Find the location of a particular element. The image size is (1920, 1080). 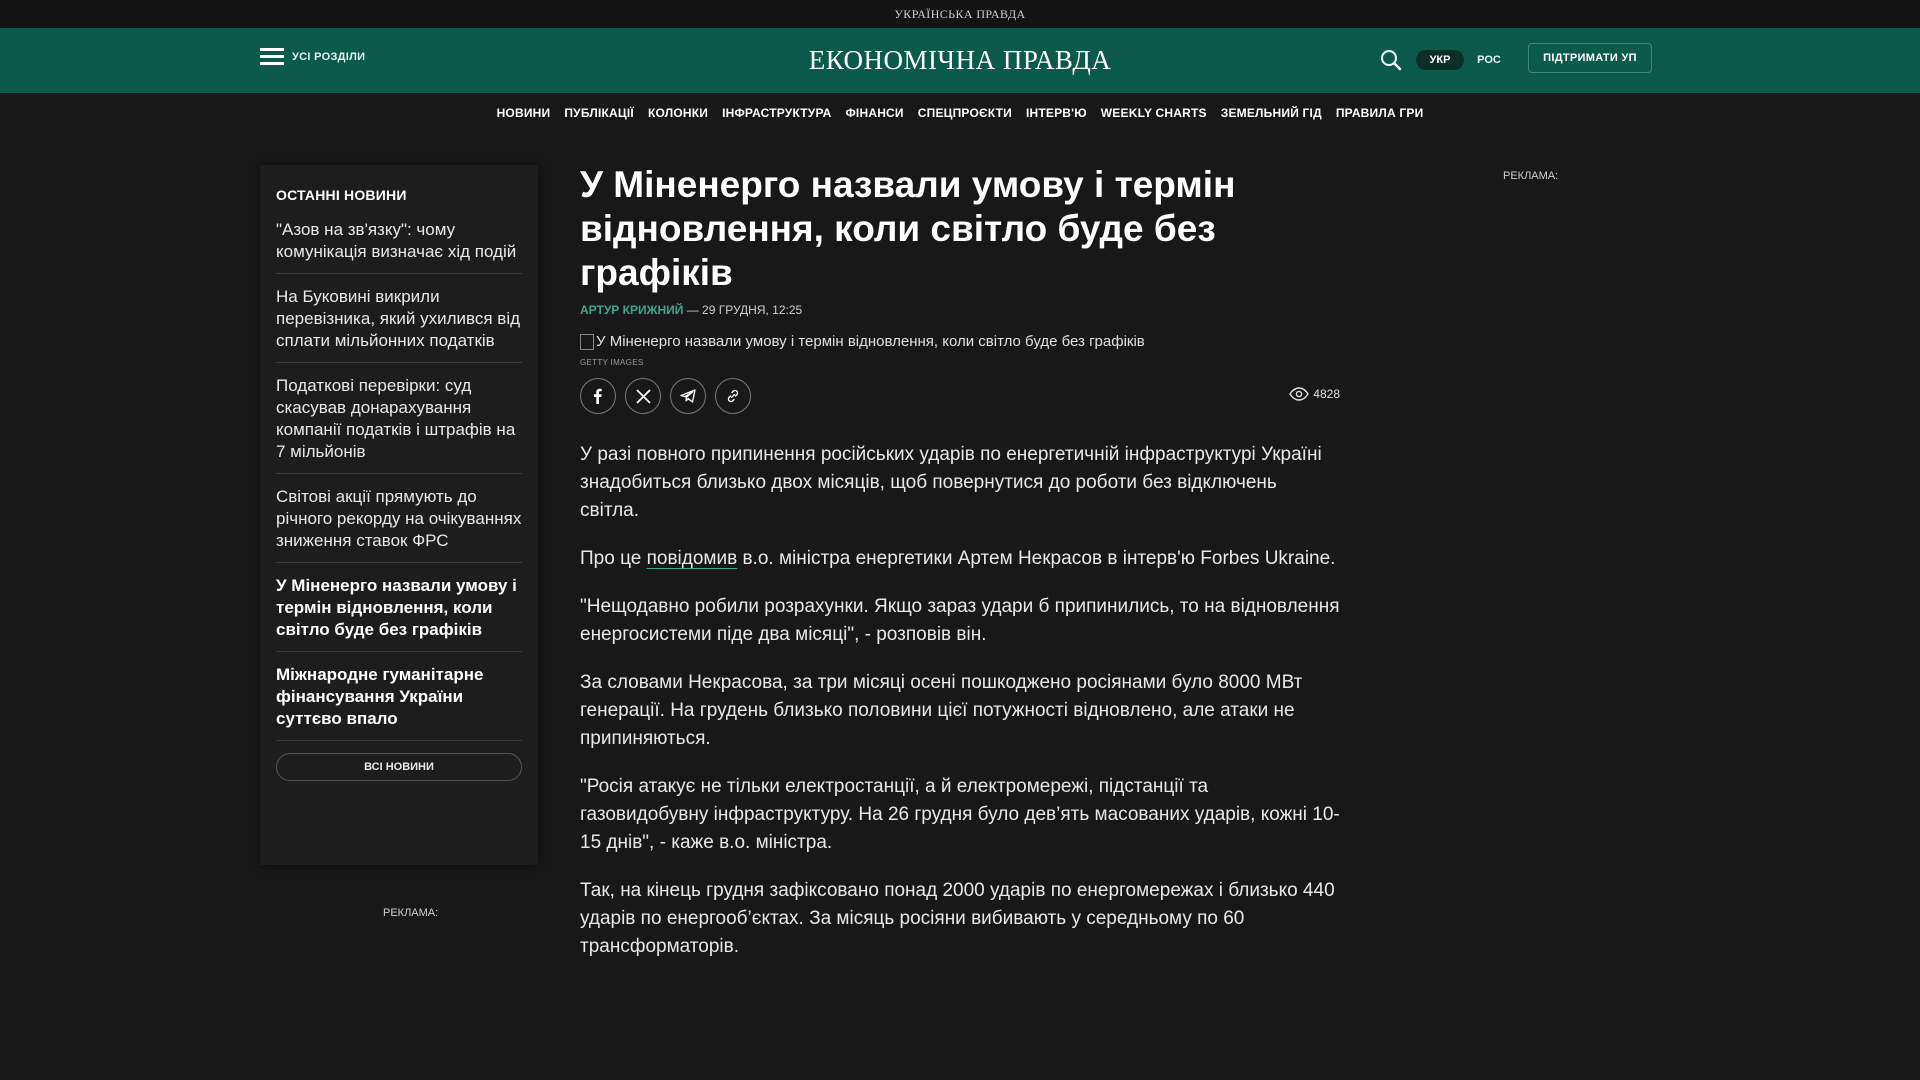

facebook-icon is located at coordinates (598, 396).